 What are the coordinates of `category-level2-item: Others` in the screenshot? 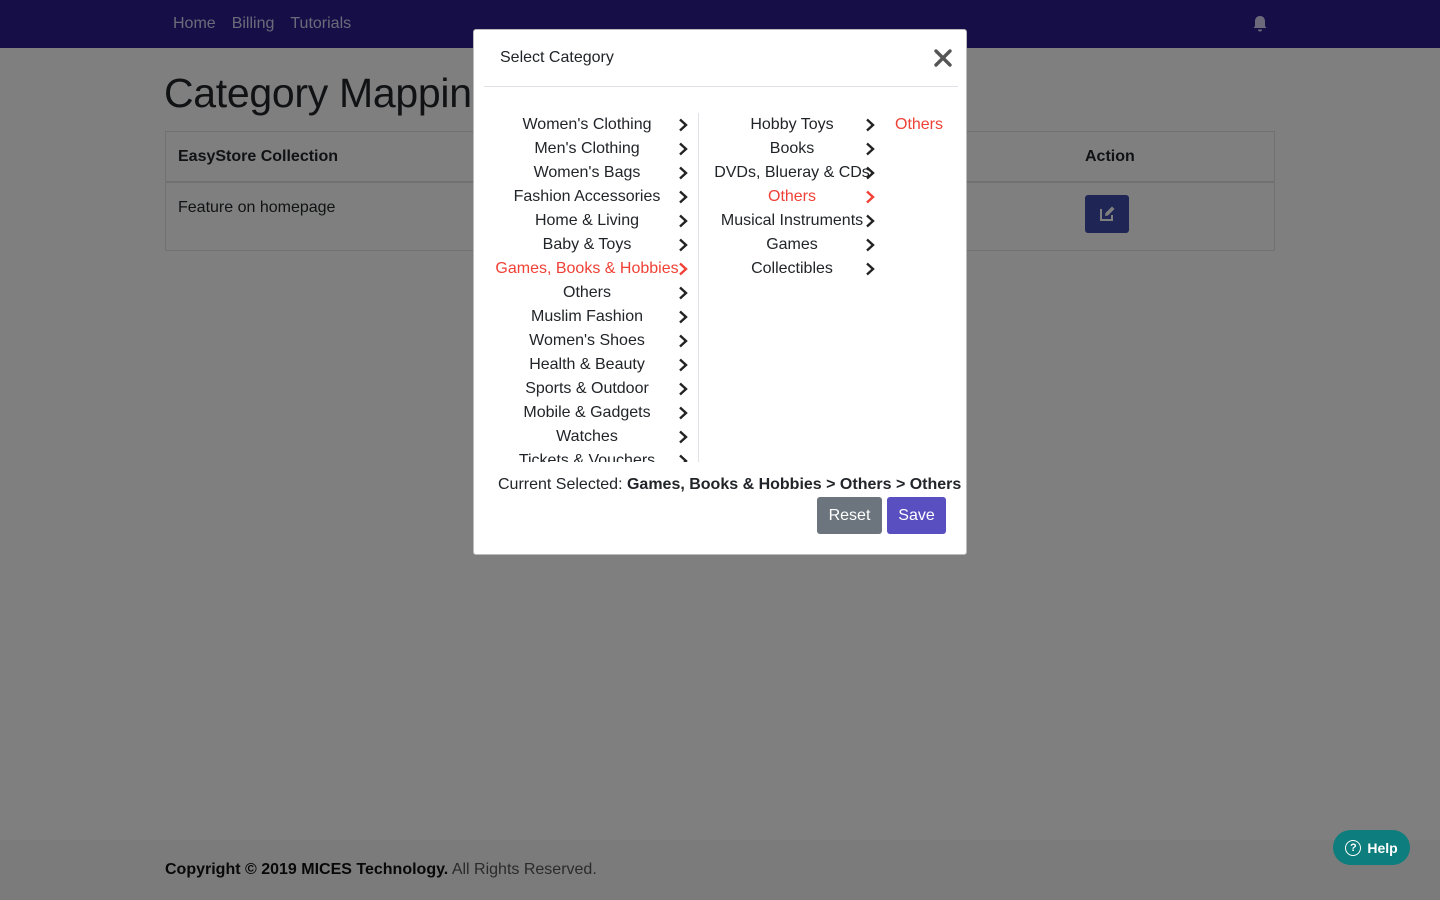 It's located at (792, 197).